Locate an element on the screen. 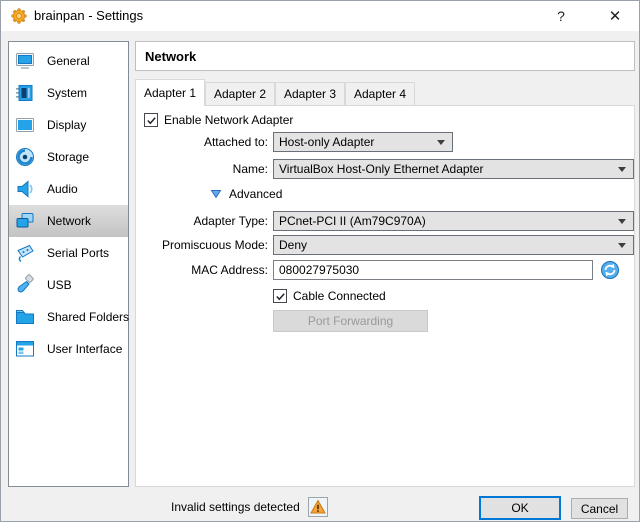 Image resolution: width=640 pixels, height=522 pixels. adapter-type-dropdown: PCnet-PCI II (Am79C970A) is located at coordinates (453, 221).